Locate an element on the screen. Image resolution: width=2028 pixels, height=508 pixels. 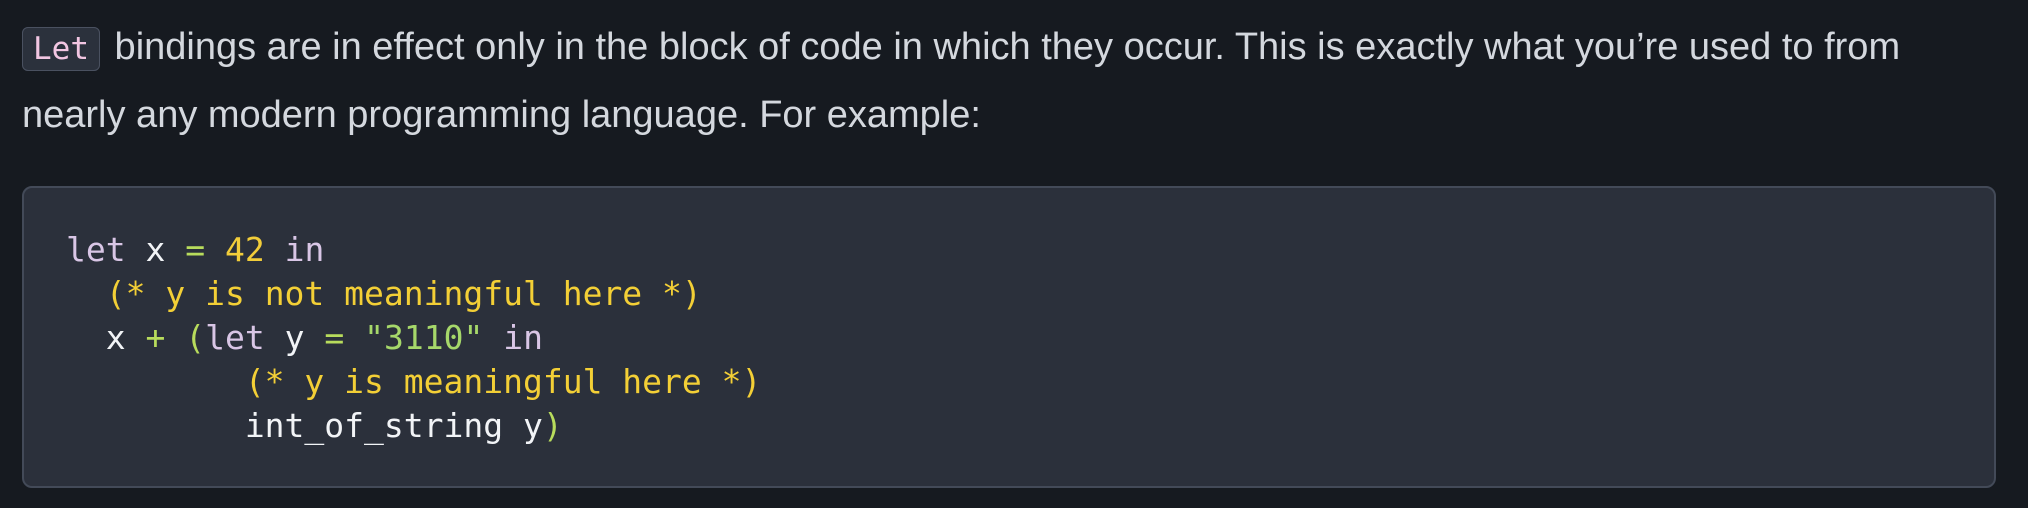
code-line-4: (* y is meaningful here *) is located at coordinates (414, 381).